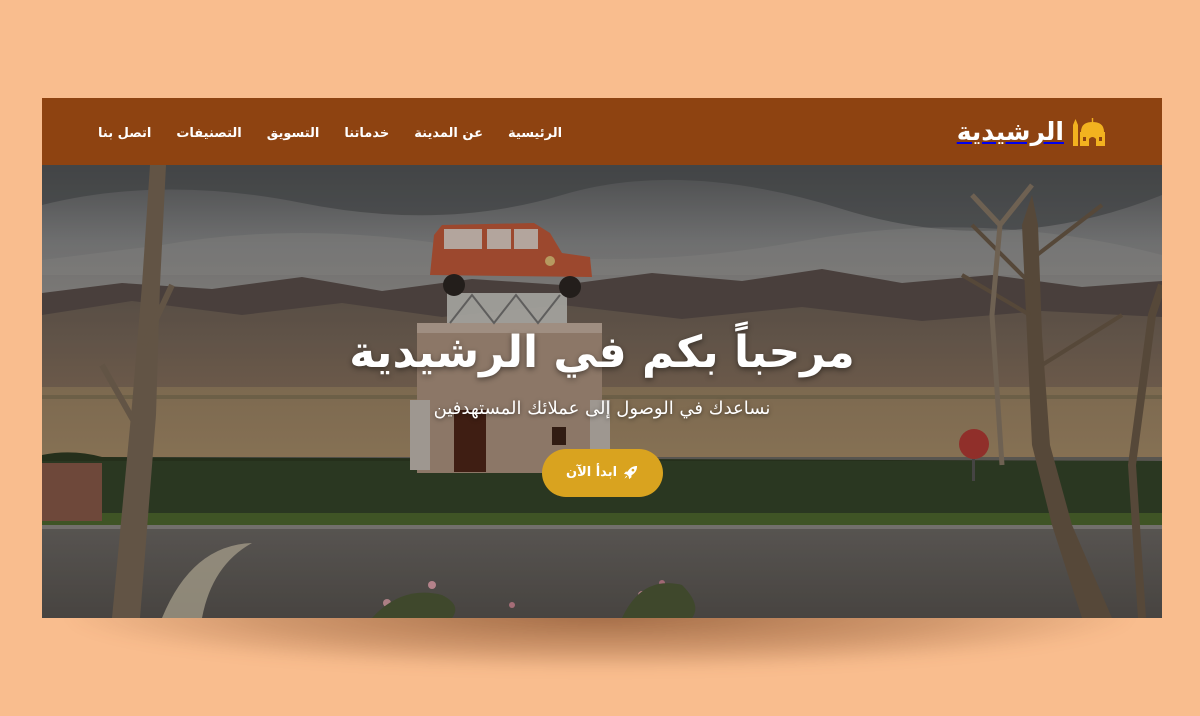 This screenshot has width=1200, height=716. I want to click on get-started-button: ابدأ الآن, so click(602, 472).